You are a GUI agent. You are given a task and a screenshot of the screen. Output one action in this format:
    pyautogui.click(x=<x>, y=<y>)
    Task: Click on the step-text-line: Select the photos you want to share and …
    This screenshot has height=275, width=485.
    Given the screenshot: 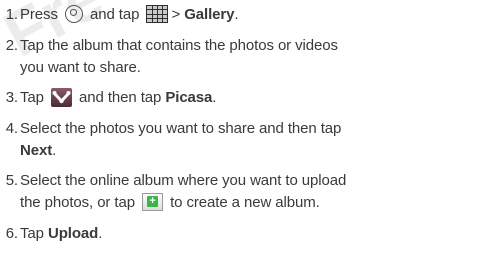 What is the action you would take?
    pyautogui.click(x=181, y=128)
    